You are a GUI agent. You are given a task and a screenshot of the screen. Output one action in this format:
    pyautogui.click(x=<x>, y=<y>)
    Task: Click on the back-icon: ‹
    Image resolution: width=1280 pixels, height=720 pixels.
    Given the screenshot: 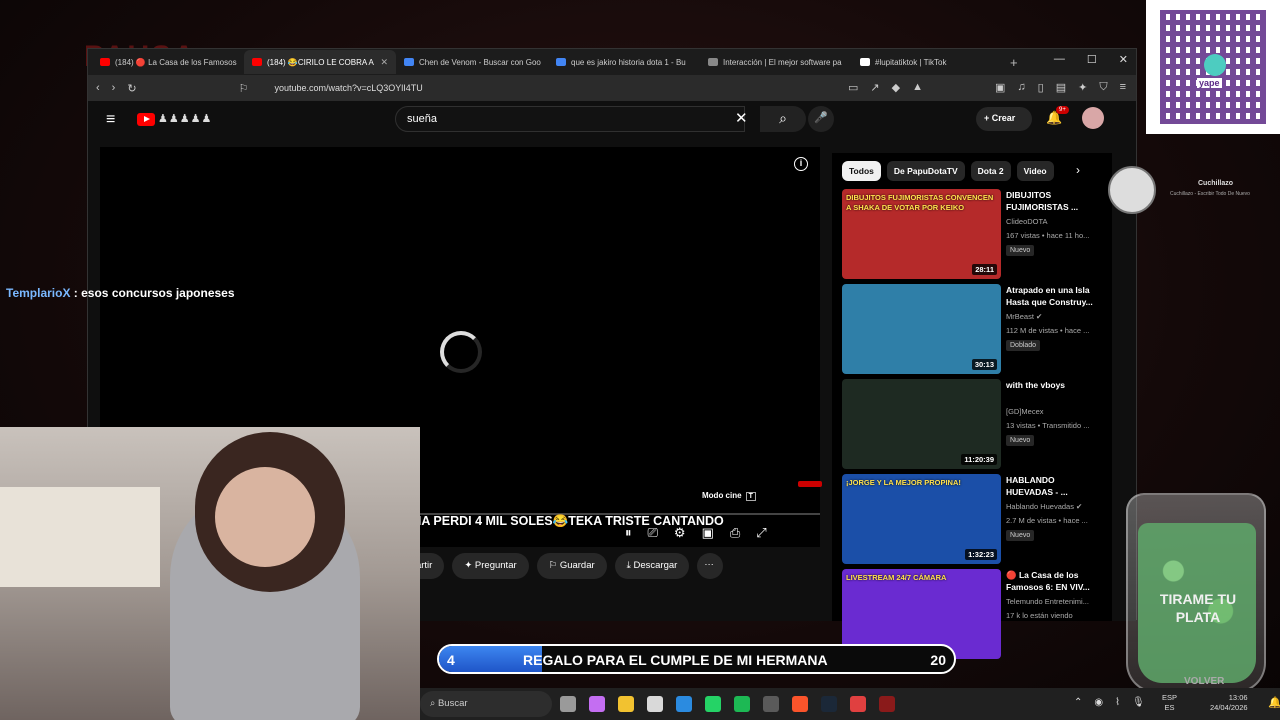 What is the action you would take?
    pyautogui.click(x=98, y=88)
    